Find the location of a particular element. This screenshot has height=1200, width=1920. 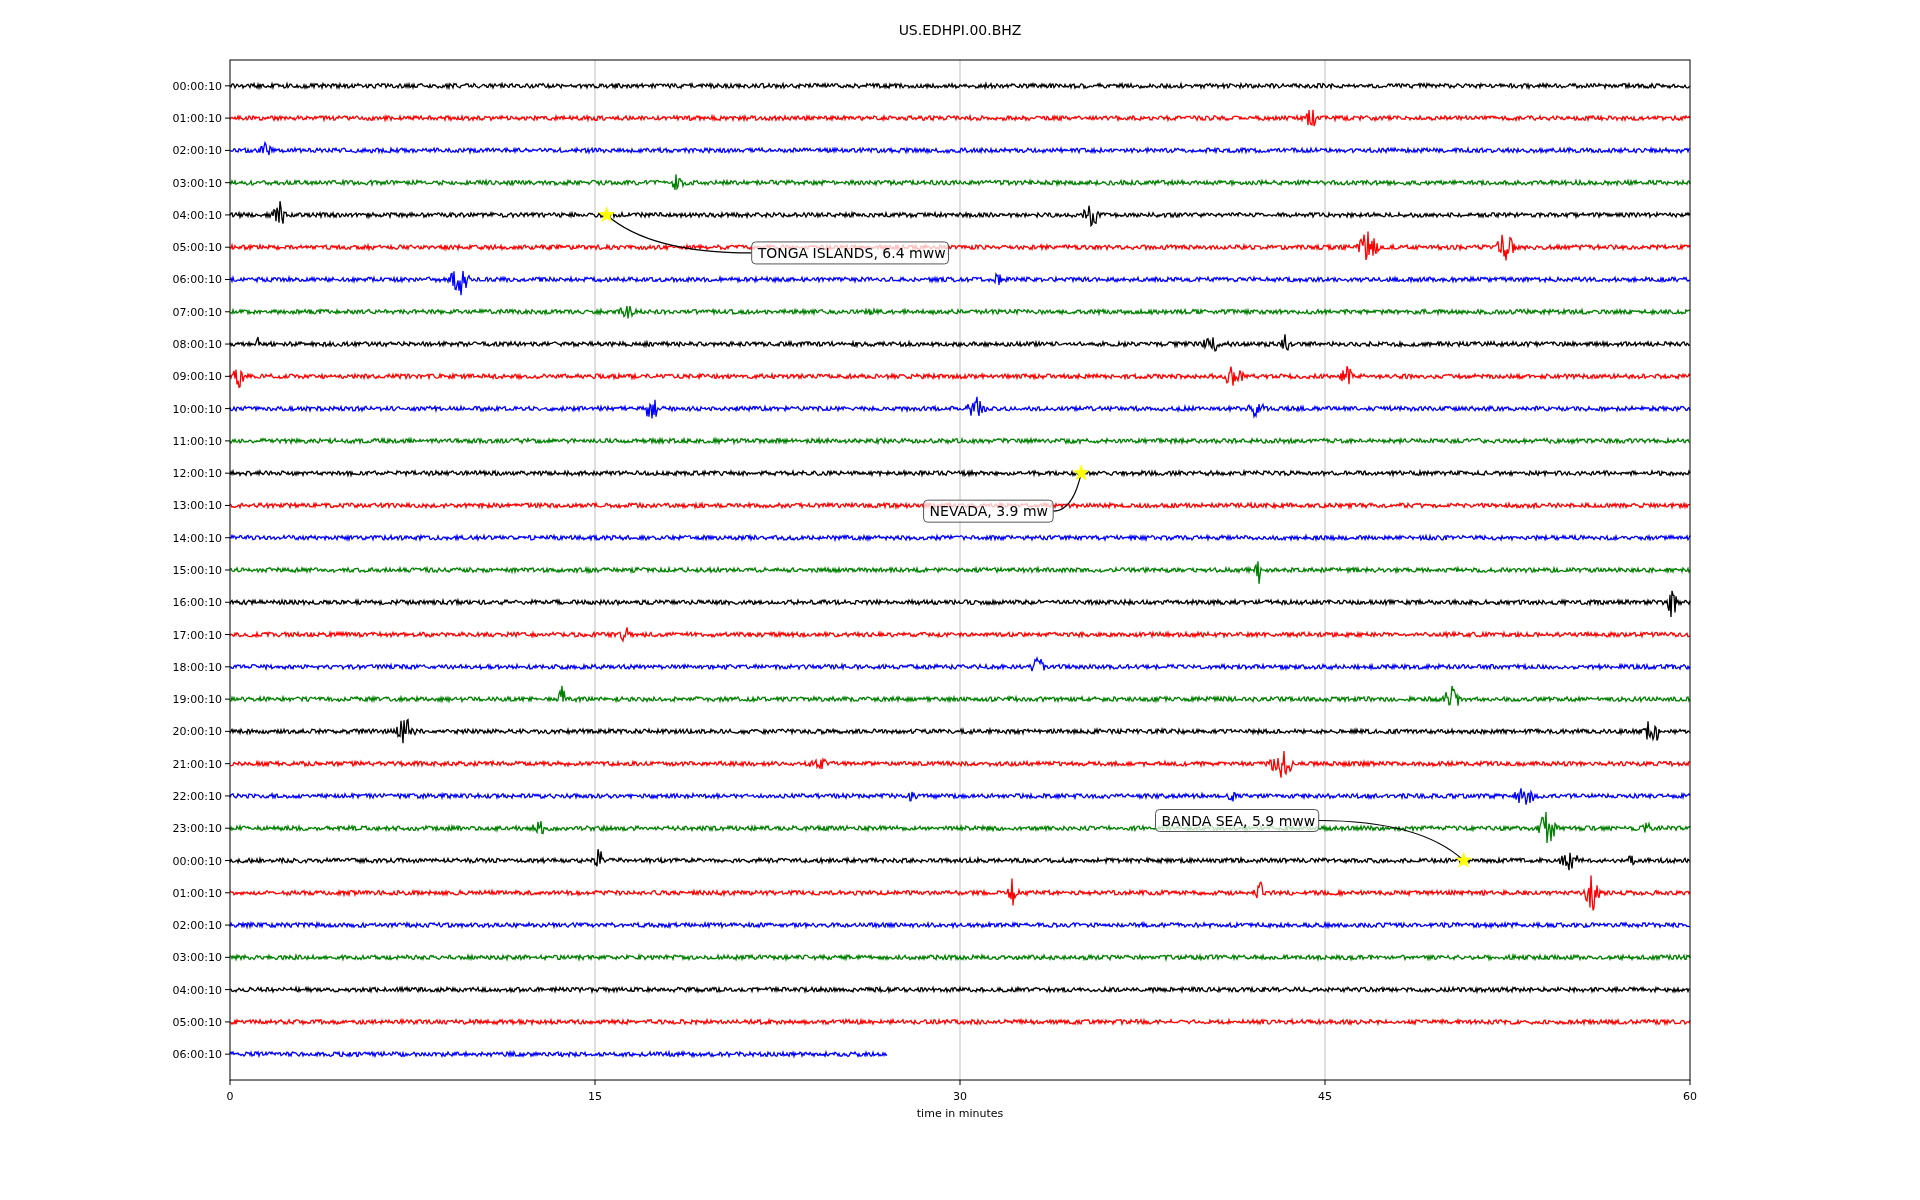

tick-label: 22:00:10 is located at coordinates (197, 796).